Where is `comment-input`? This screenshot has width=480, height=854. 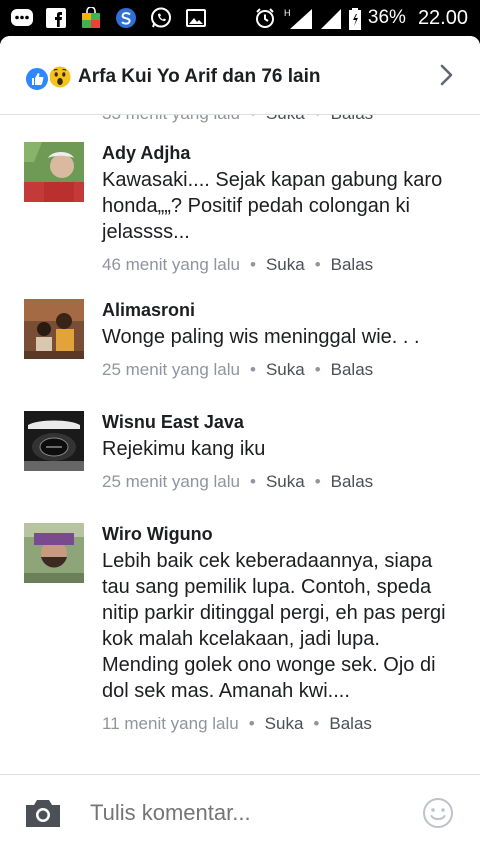 comment-input is located at coordinates (240, 813).